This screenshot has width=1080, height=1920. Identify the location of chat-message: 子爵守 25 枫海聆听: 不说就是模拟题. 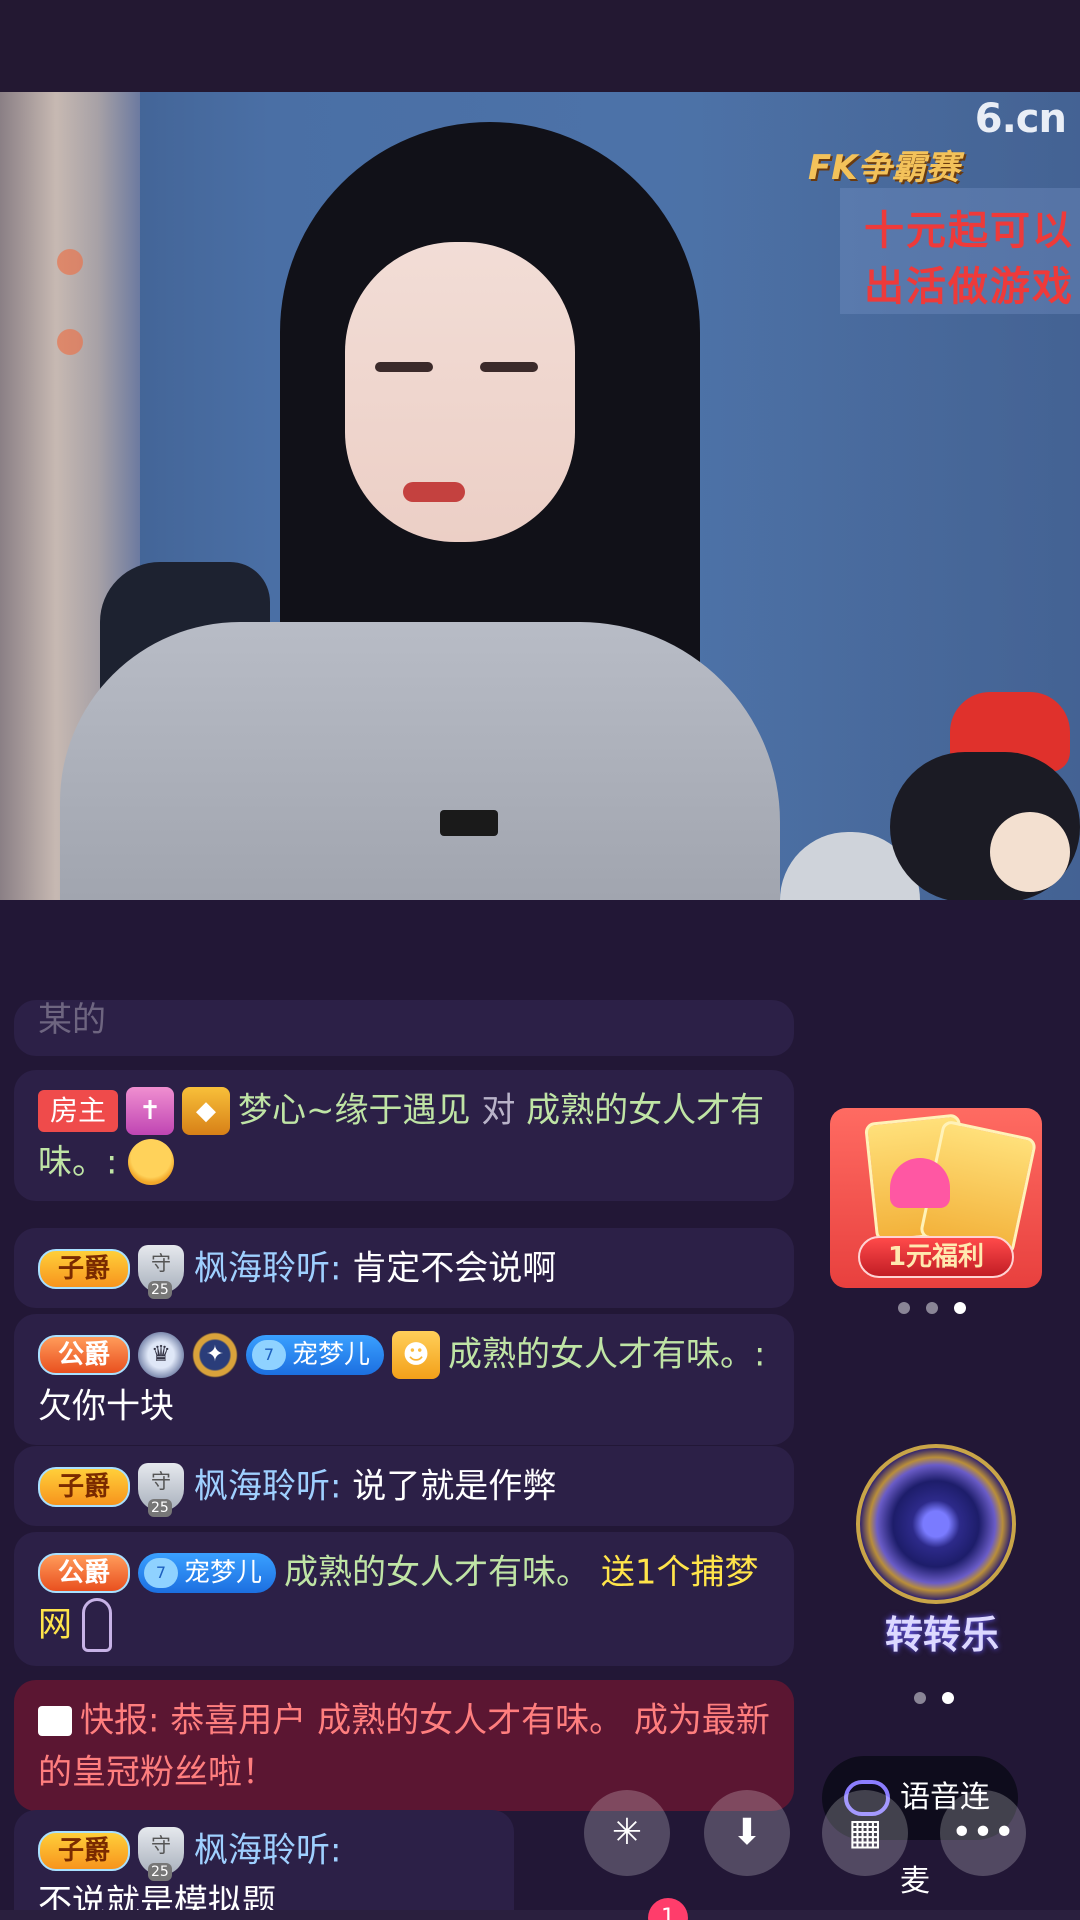
(264, 1865).